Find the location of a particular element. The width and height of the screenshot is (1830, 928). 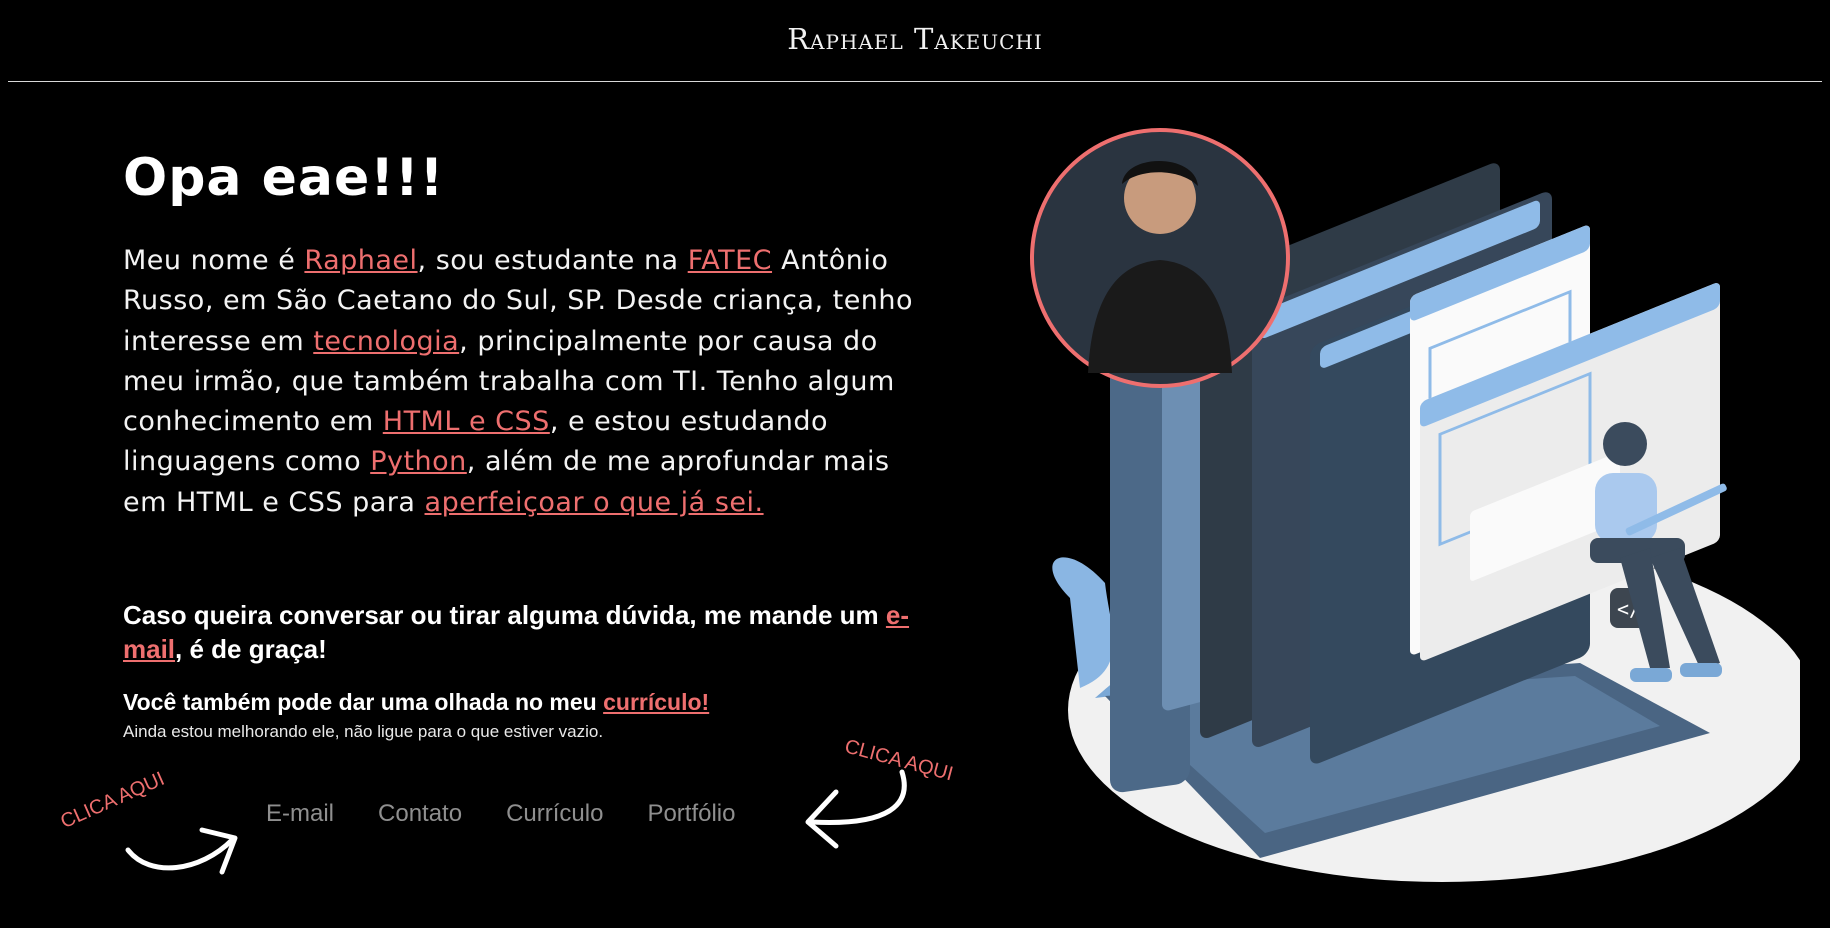

nav-contact: Contato is located at coordinates (420, 814).